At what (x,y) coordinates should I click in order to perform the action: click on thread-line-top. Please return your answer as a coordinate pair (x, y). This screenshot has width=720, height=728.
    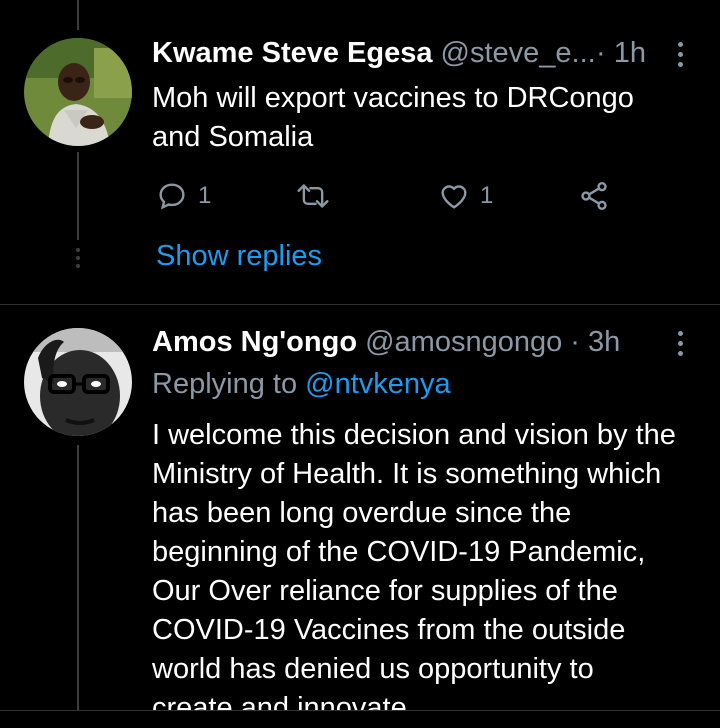
    Looking at the image, I should click on (78, 15).